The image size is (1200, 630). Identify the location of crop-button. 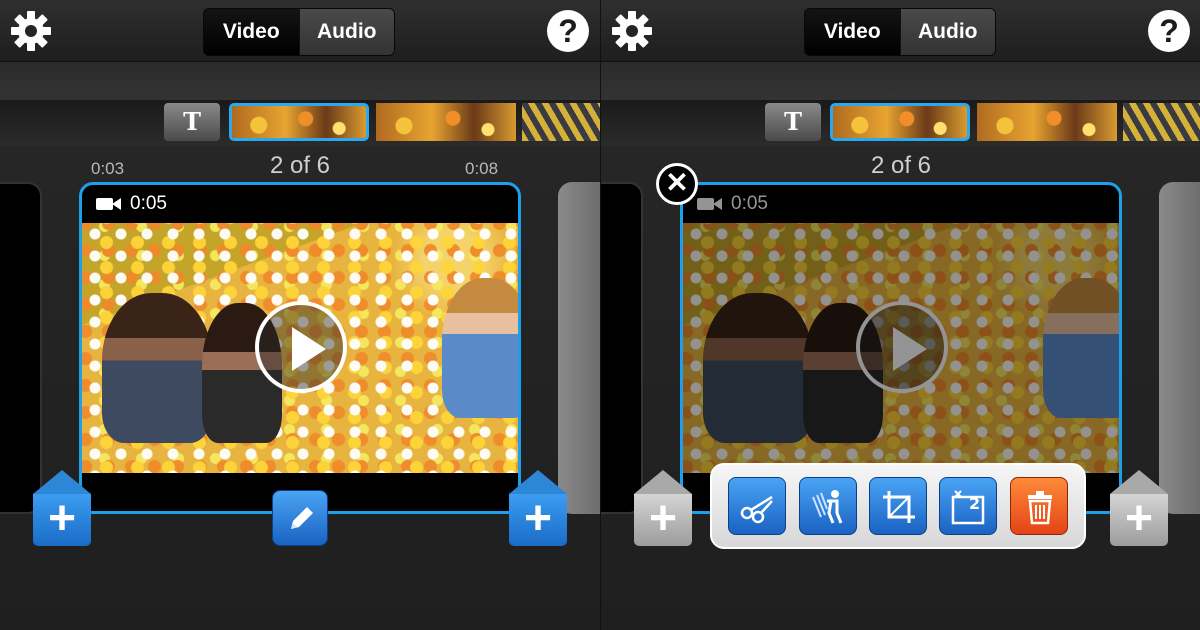
(897, 506).